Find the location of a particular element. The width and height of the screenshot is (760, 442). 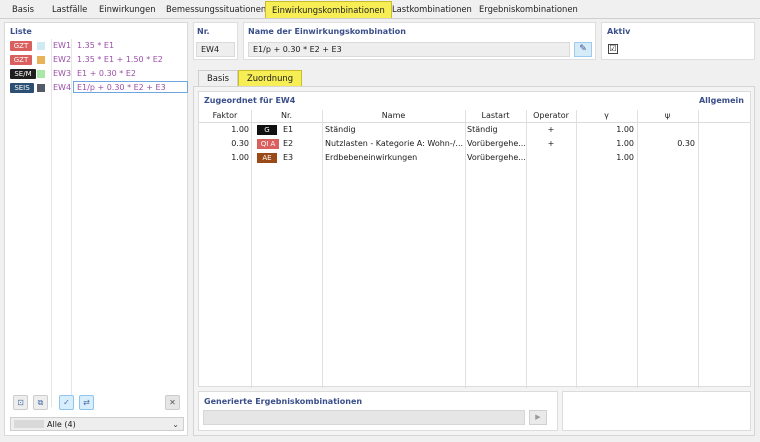

edit-button: ✎ is located at coordinates (583, 49).